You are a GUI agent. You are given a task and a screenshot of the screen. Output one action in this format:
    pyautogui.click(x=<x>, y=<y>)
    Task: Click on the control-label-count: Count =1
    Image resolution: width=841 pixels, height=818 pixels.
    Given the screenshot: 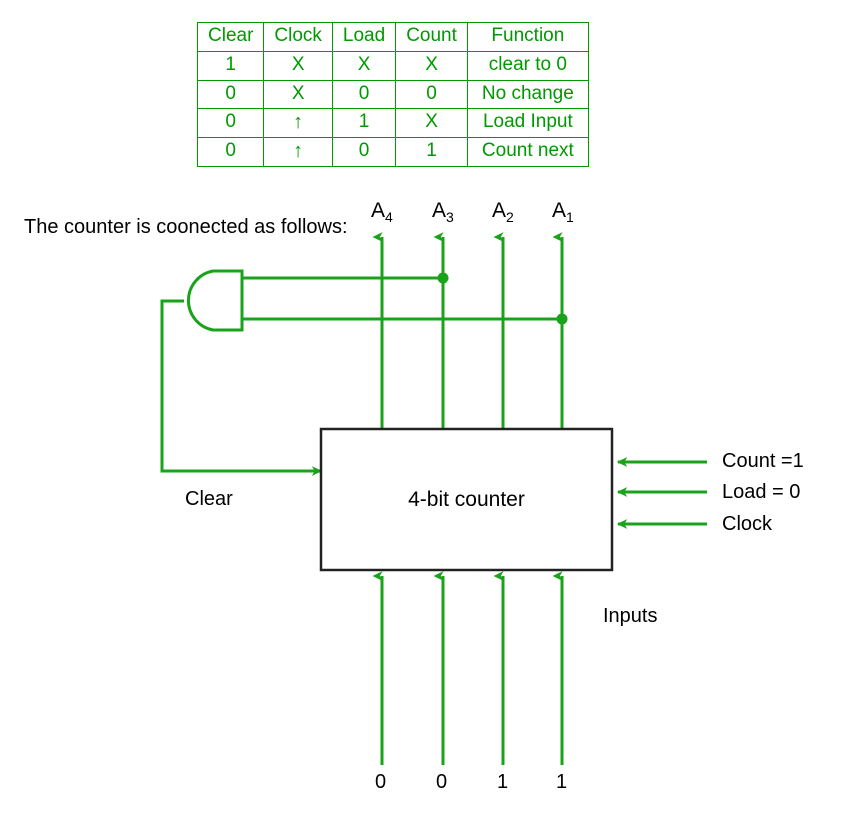 What is the action you would take?
    pyautogui.click(x=763, y=461)
    